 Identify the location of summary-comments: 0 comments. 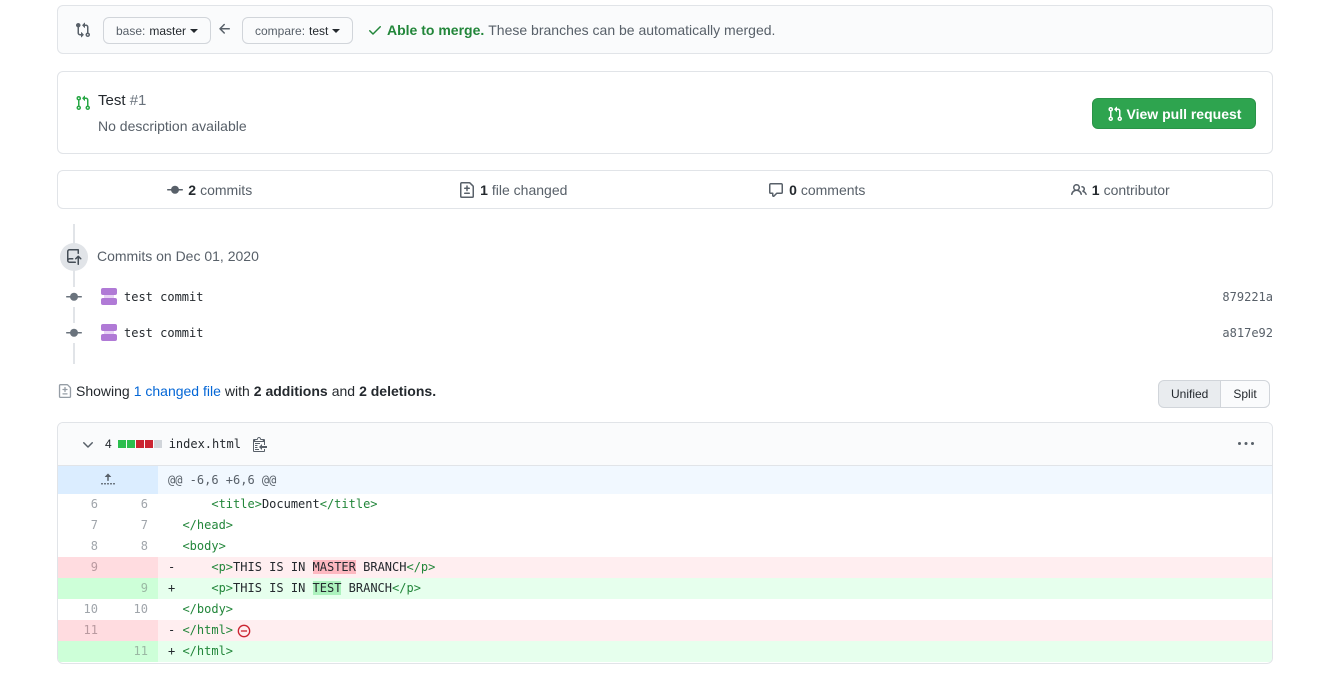
(817, 189).